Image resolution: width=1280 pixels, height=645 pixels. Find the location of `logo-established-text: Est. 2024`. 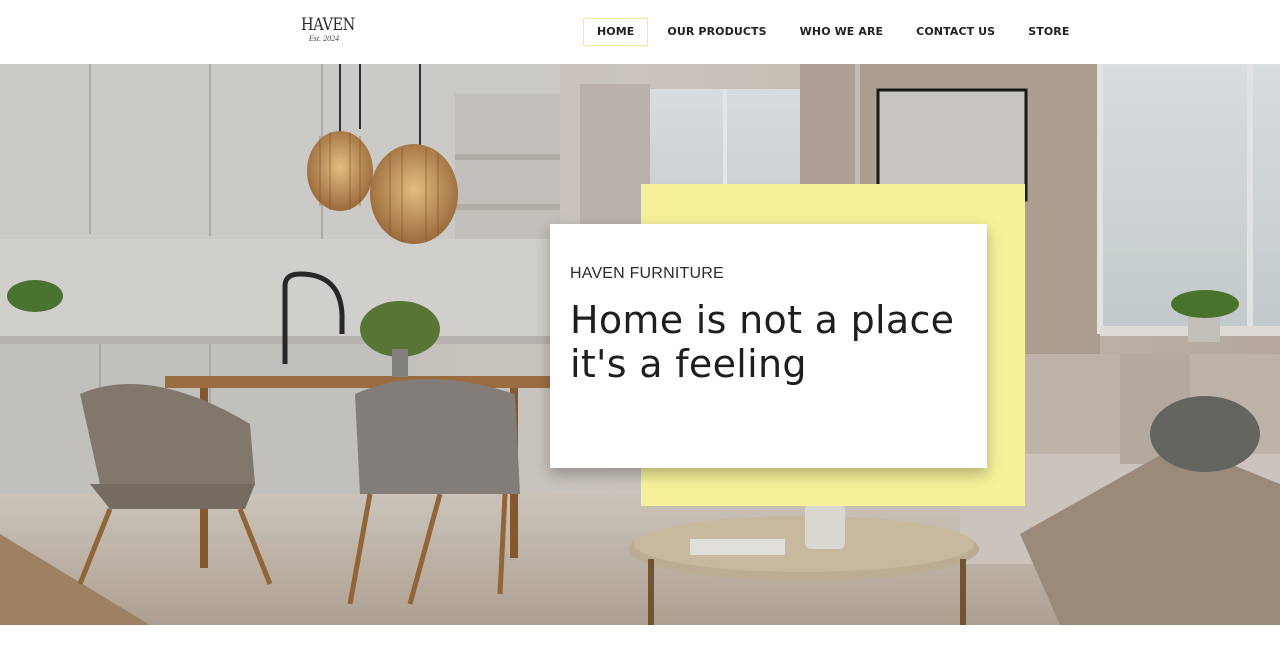

logo-established-text: Est. 2024 is located at coordinates (324, 38).